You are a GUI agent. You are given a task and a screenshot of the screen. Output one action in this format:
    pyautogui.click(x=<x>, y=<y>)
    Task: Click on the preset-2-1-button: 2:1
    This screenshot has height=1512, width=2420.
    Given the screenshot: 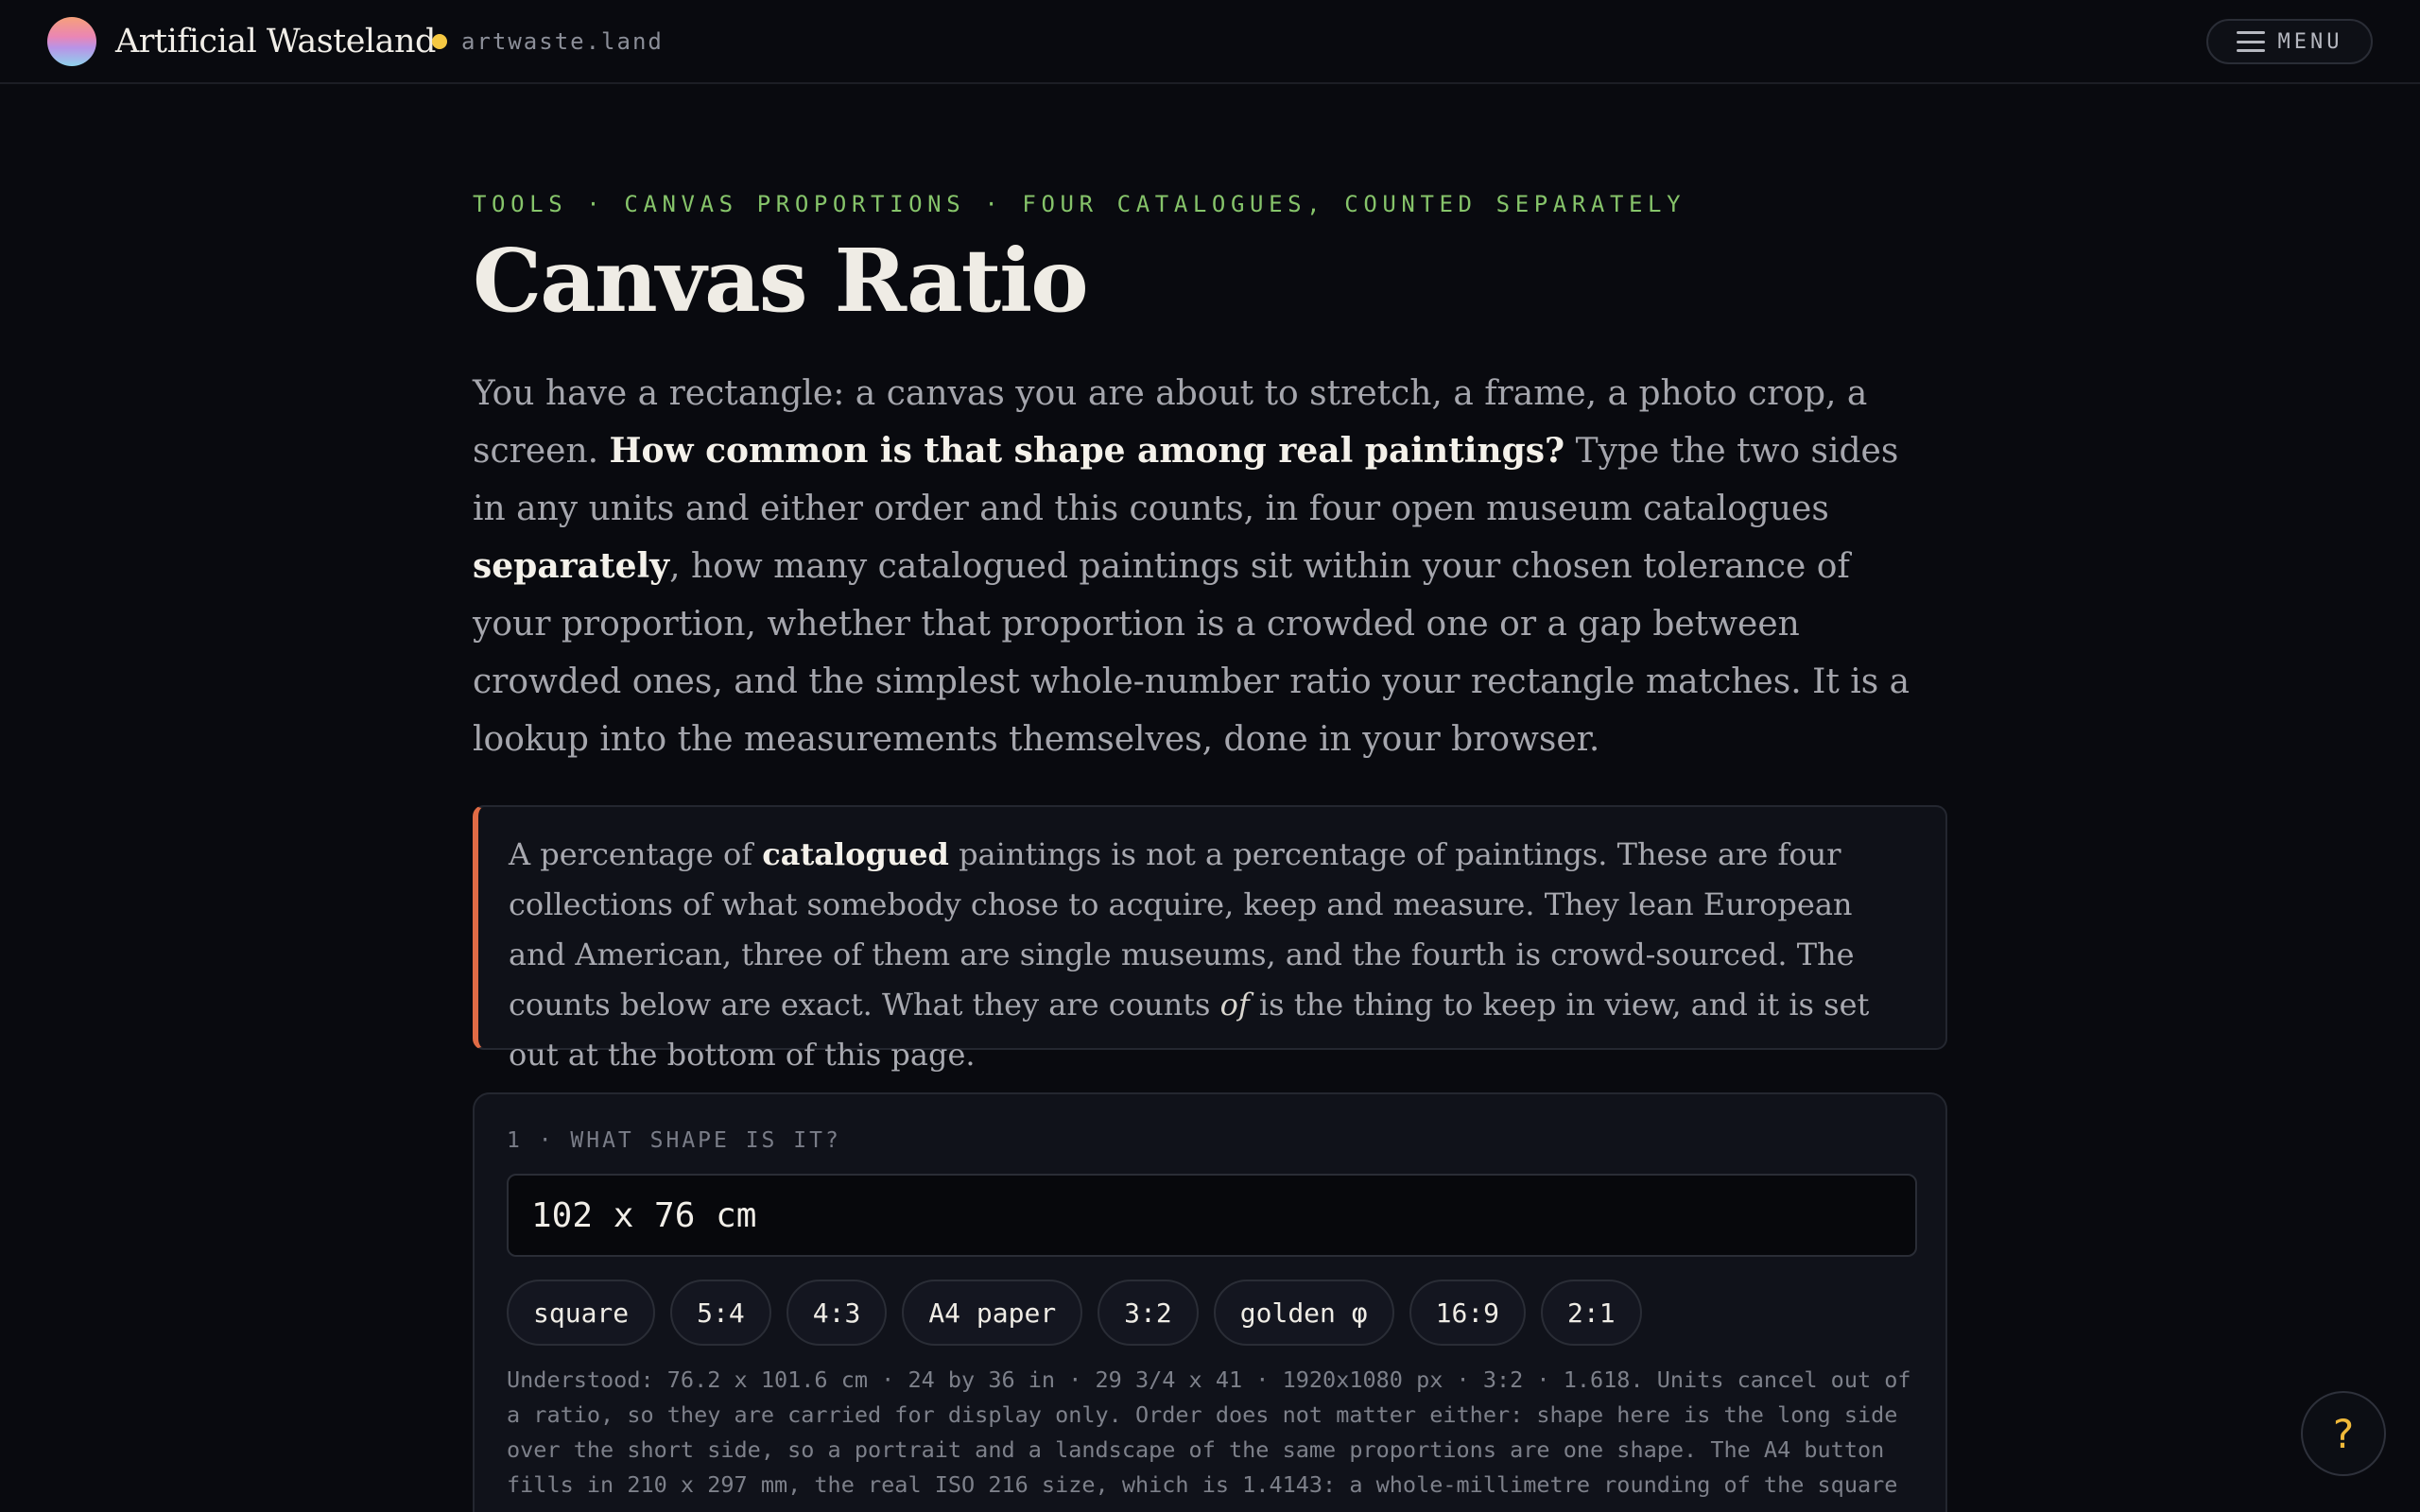 What is the action you would take?
    pyautogui.click(x=1591, y=1313)
    